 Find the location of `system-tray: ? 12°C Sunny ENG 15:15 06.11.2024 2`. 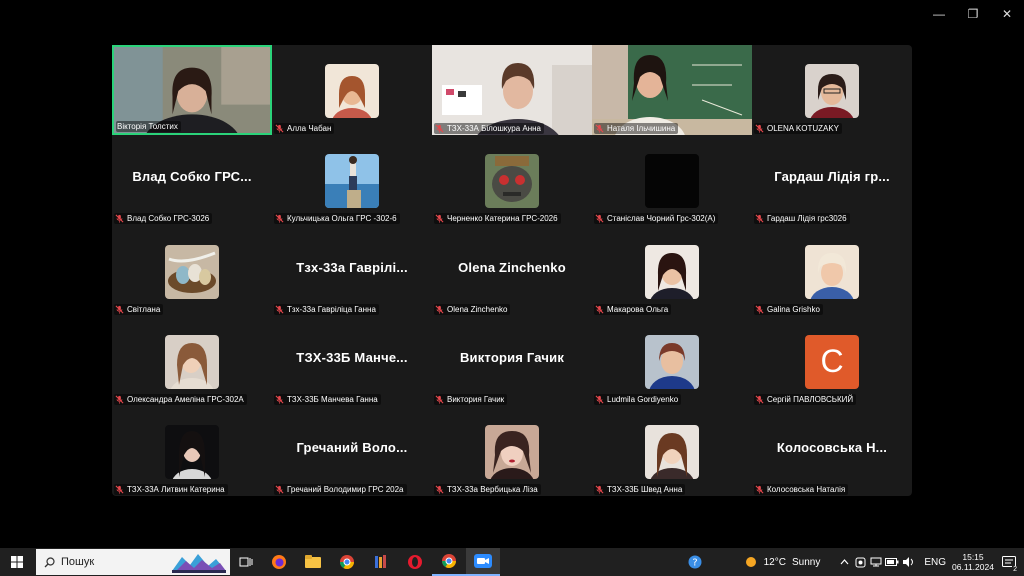

system-tray: ? 12°C Sunny ENG 15:15 06.11.2024 2 is located at coordinates (852, 562).